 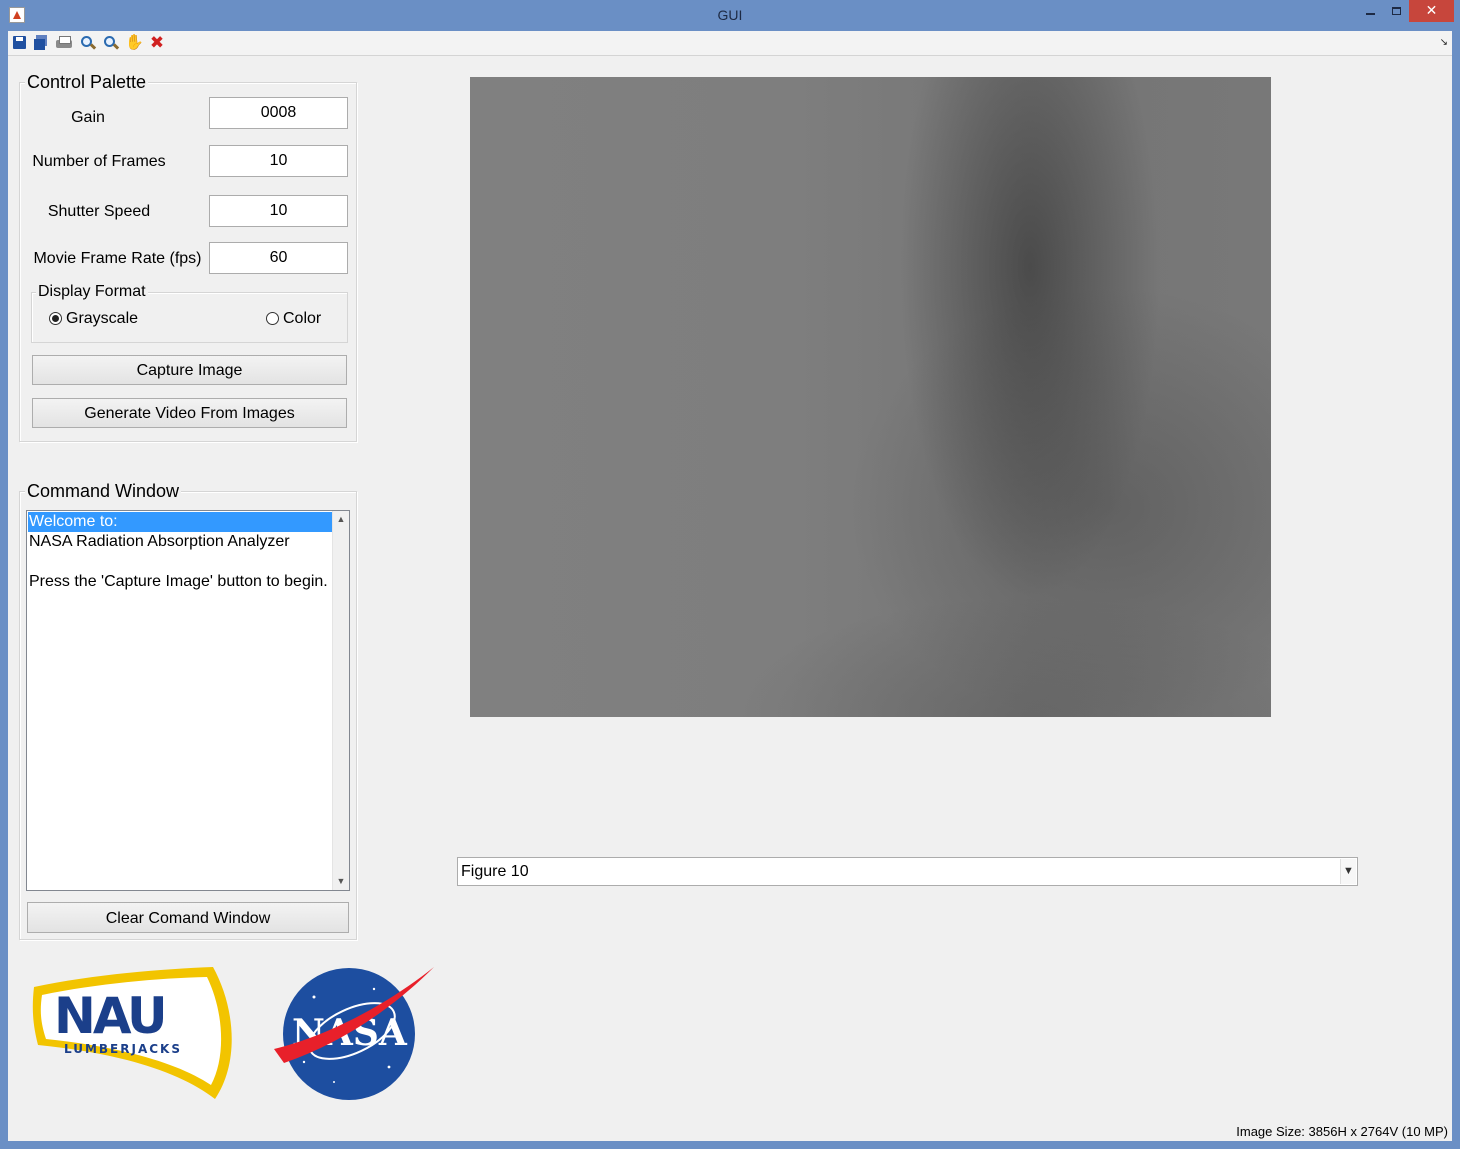 I want to click on capture-image-button: Capture Image, so click(x=189, y=370).